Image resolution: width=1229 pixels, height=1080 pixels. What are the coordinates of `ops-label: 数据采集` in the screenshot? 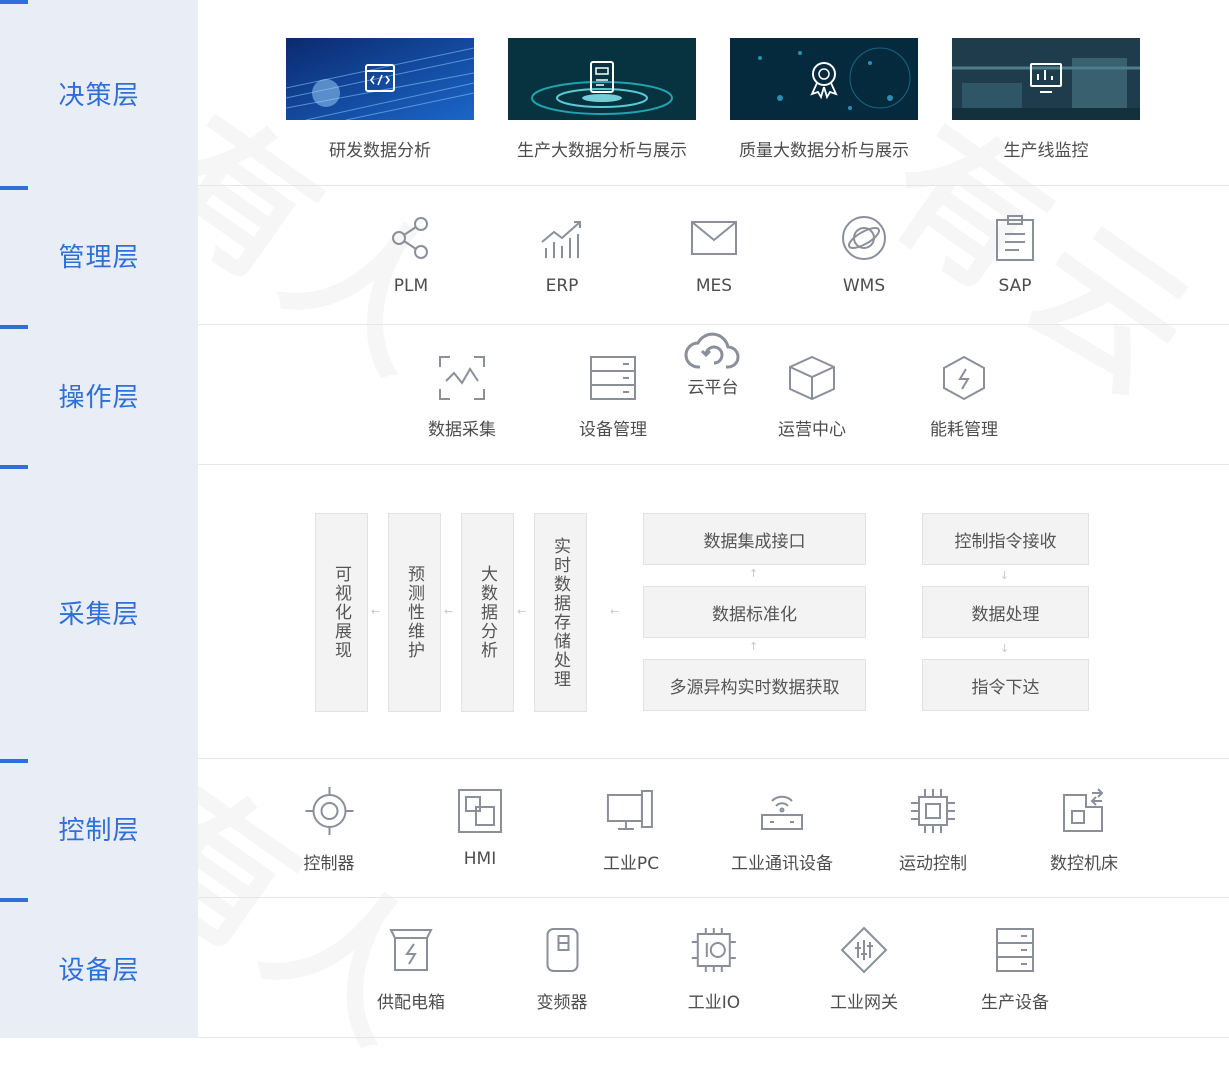 It's located at (462, 430).